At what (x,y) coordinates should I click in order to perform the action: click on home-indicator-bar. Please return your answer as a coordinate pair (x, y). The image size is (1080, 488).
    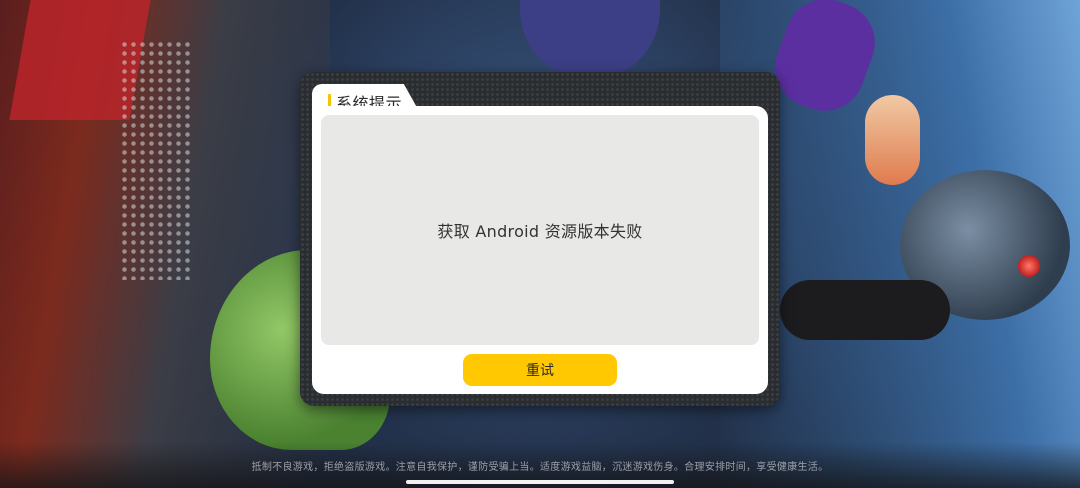
    Looking at the image, I should click on (540, 482).